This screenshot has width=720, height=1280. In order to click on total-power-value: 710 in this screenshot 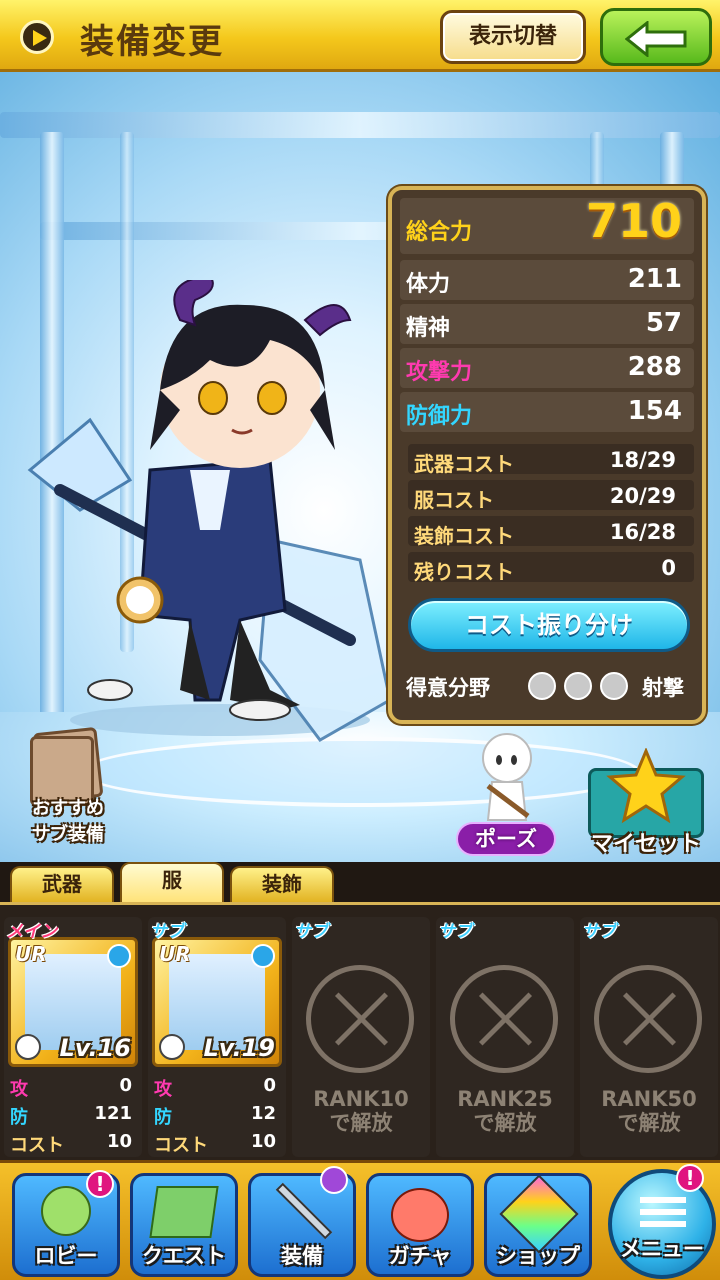, I will do `click(633, 221)`.